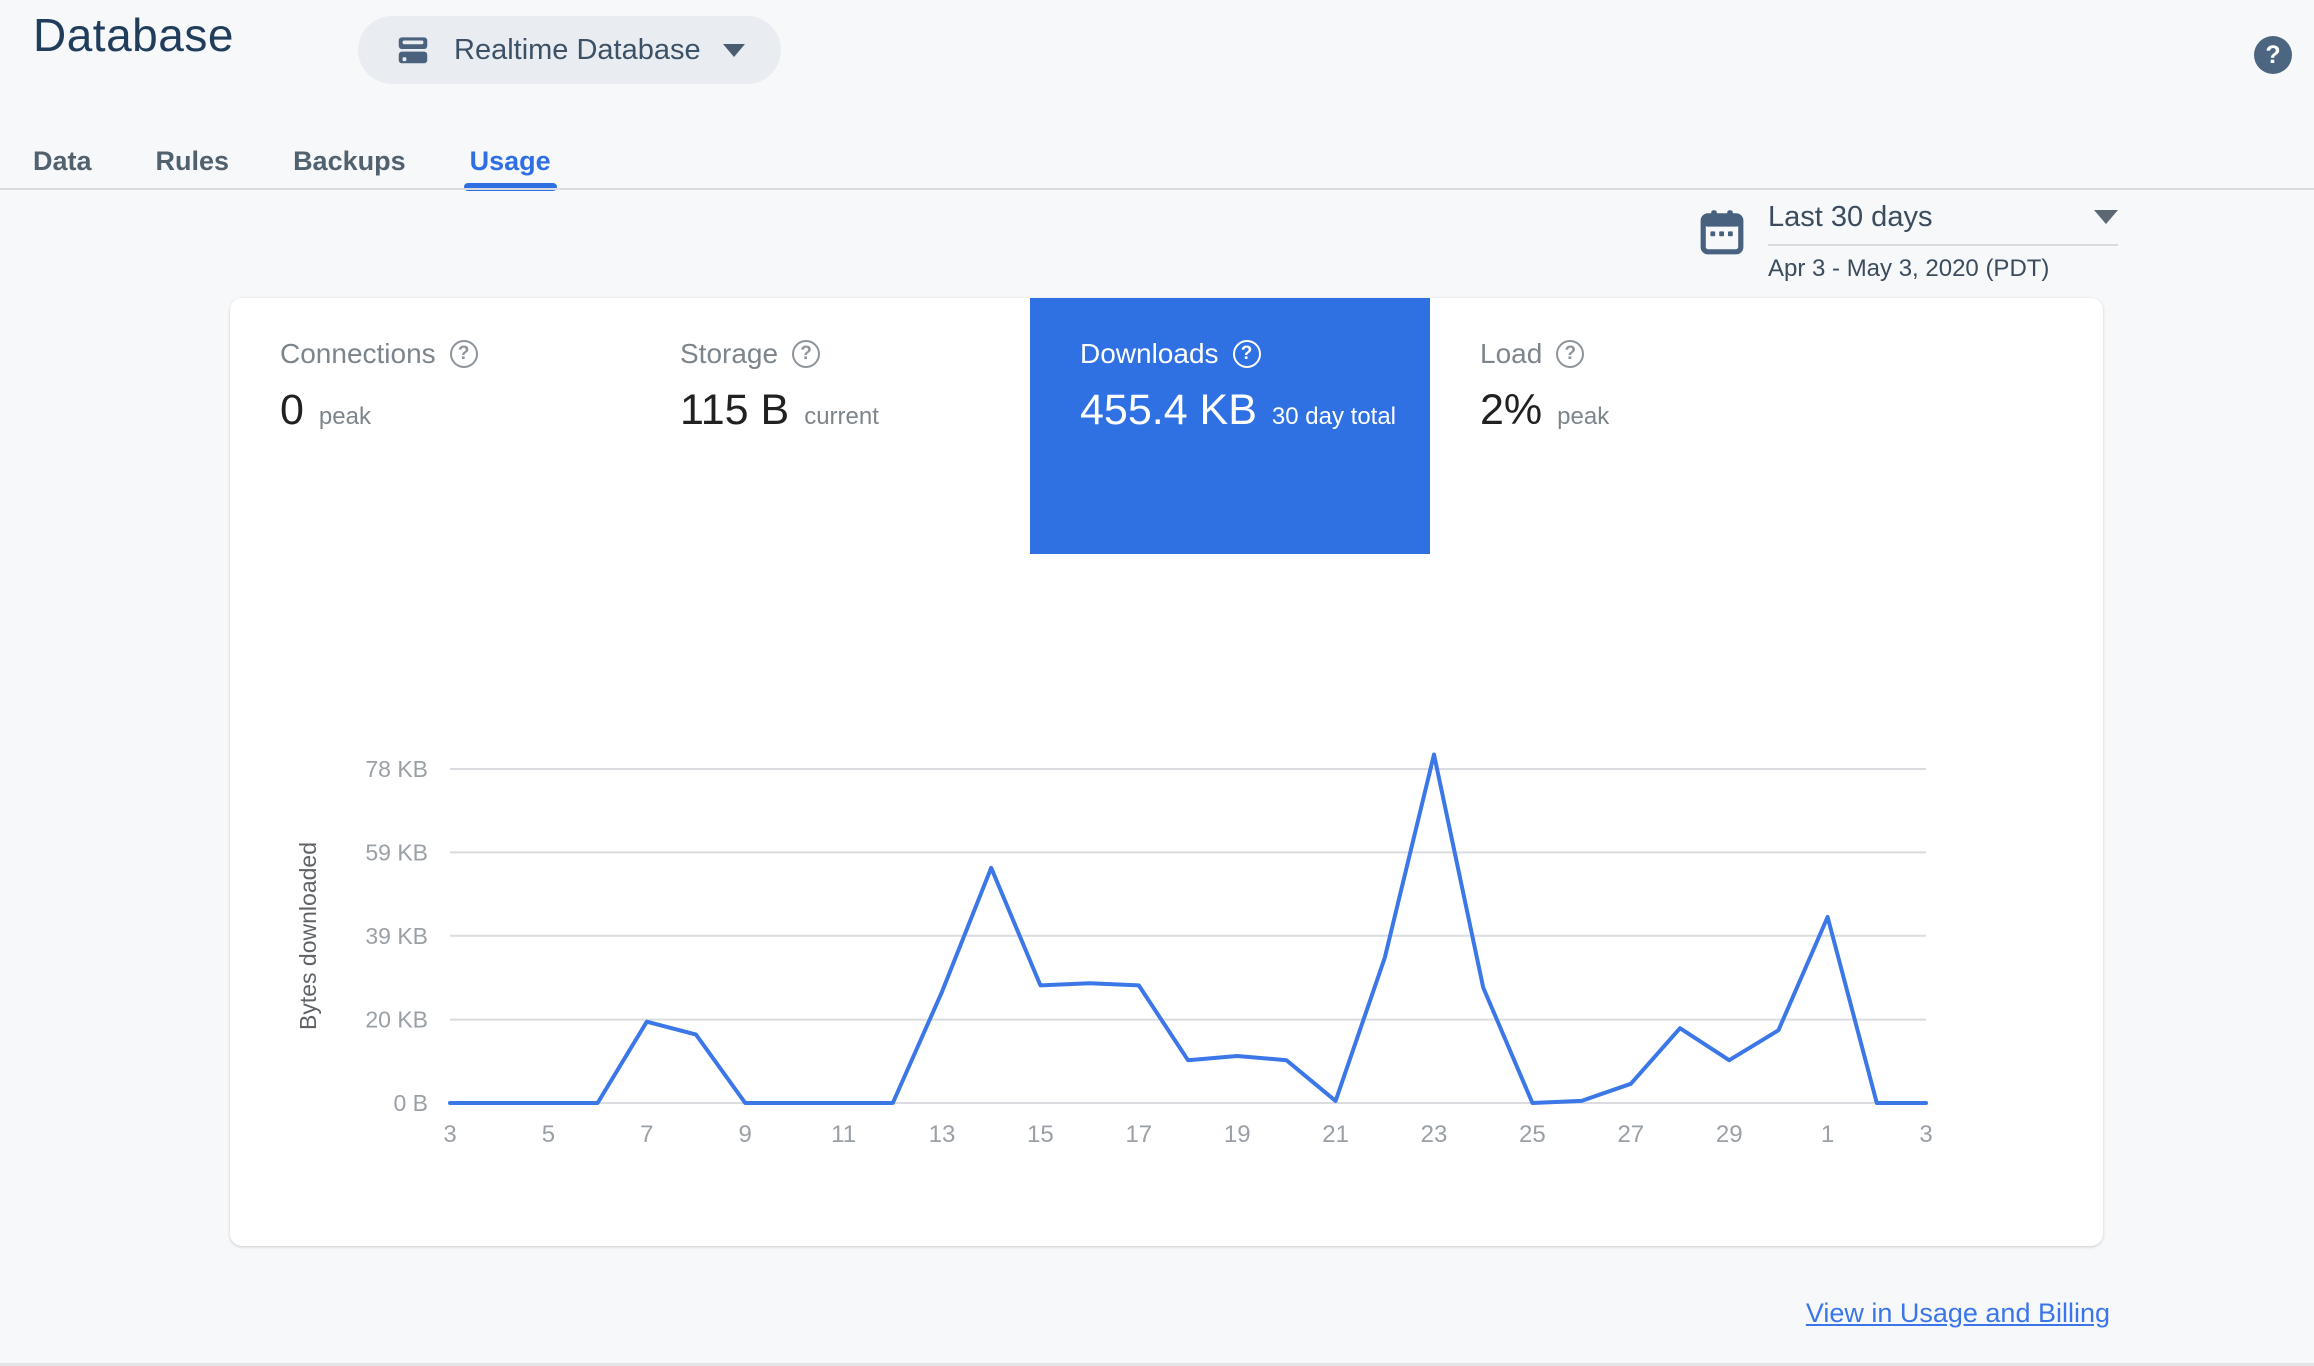 The width and height of the screenshot is (2314, 1366). Describe the element at coordinates (430, 426) in the screenshot. I see `metric-tile-connections: Connections ? 0 peak` at that location.